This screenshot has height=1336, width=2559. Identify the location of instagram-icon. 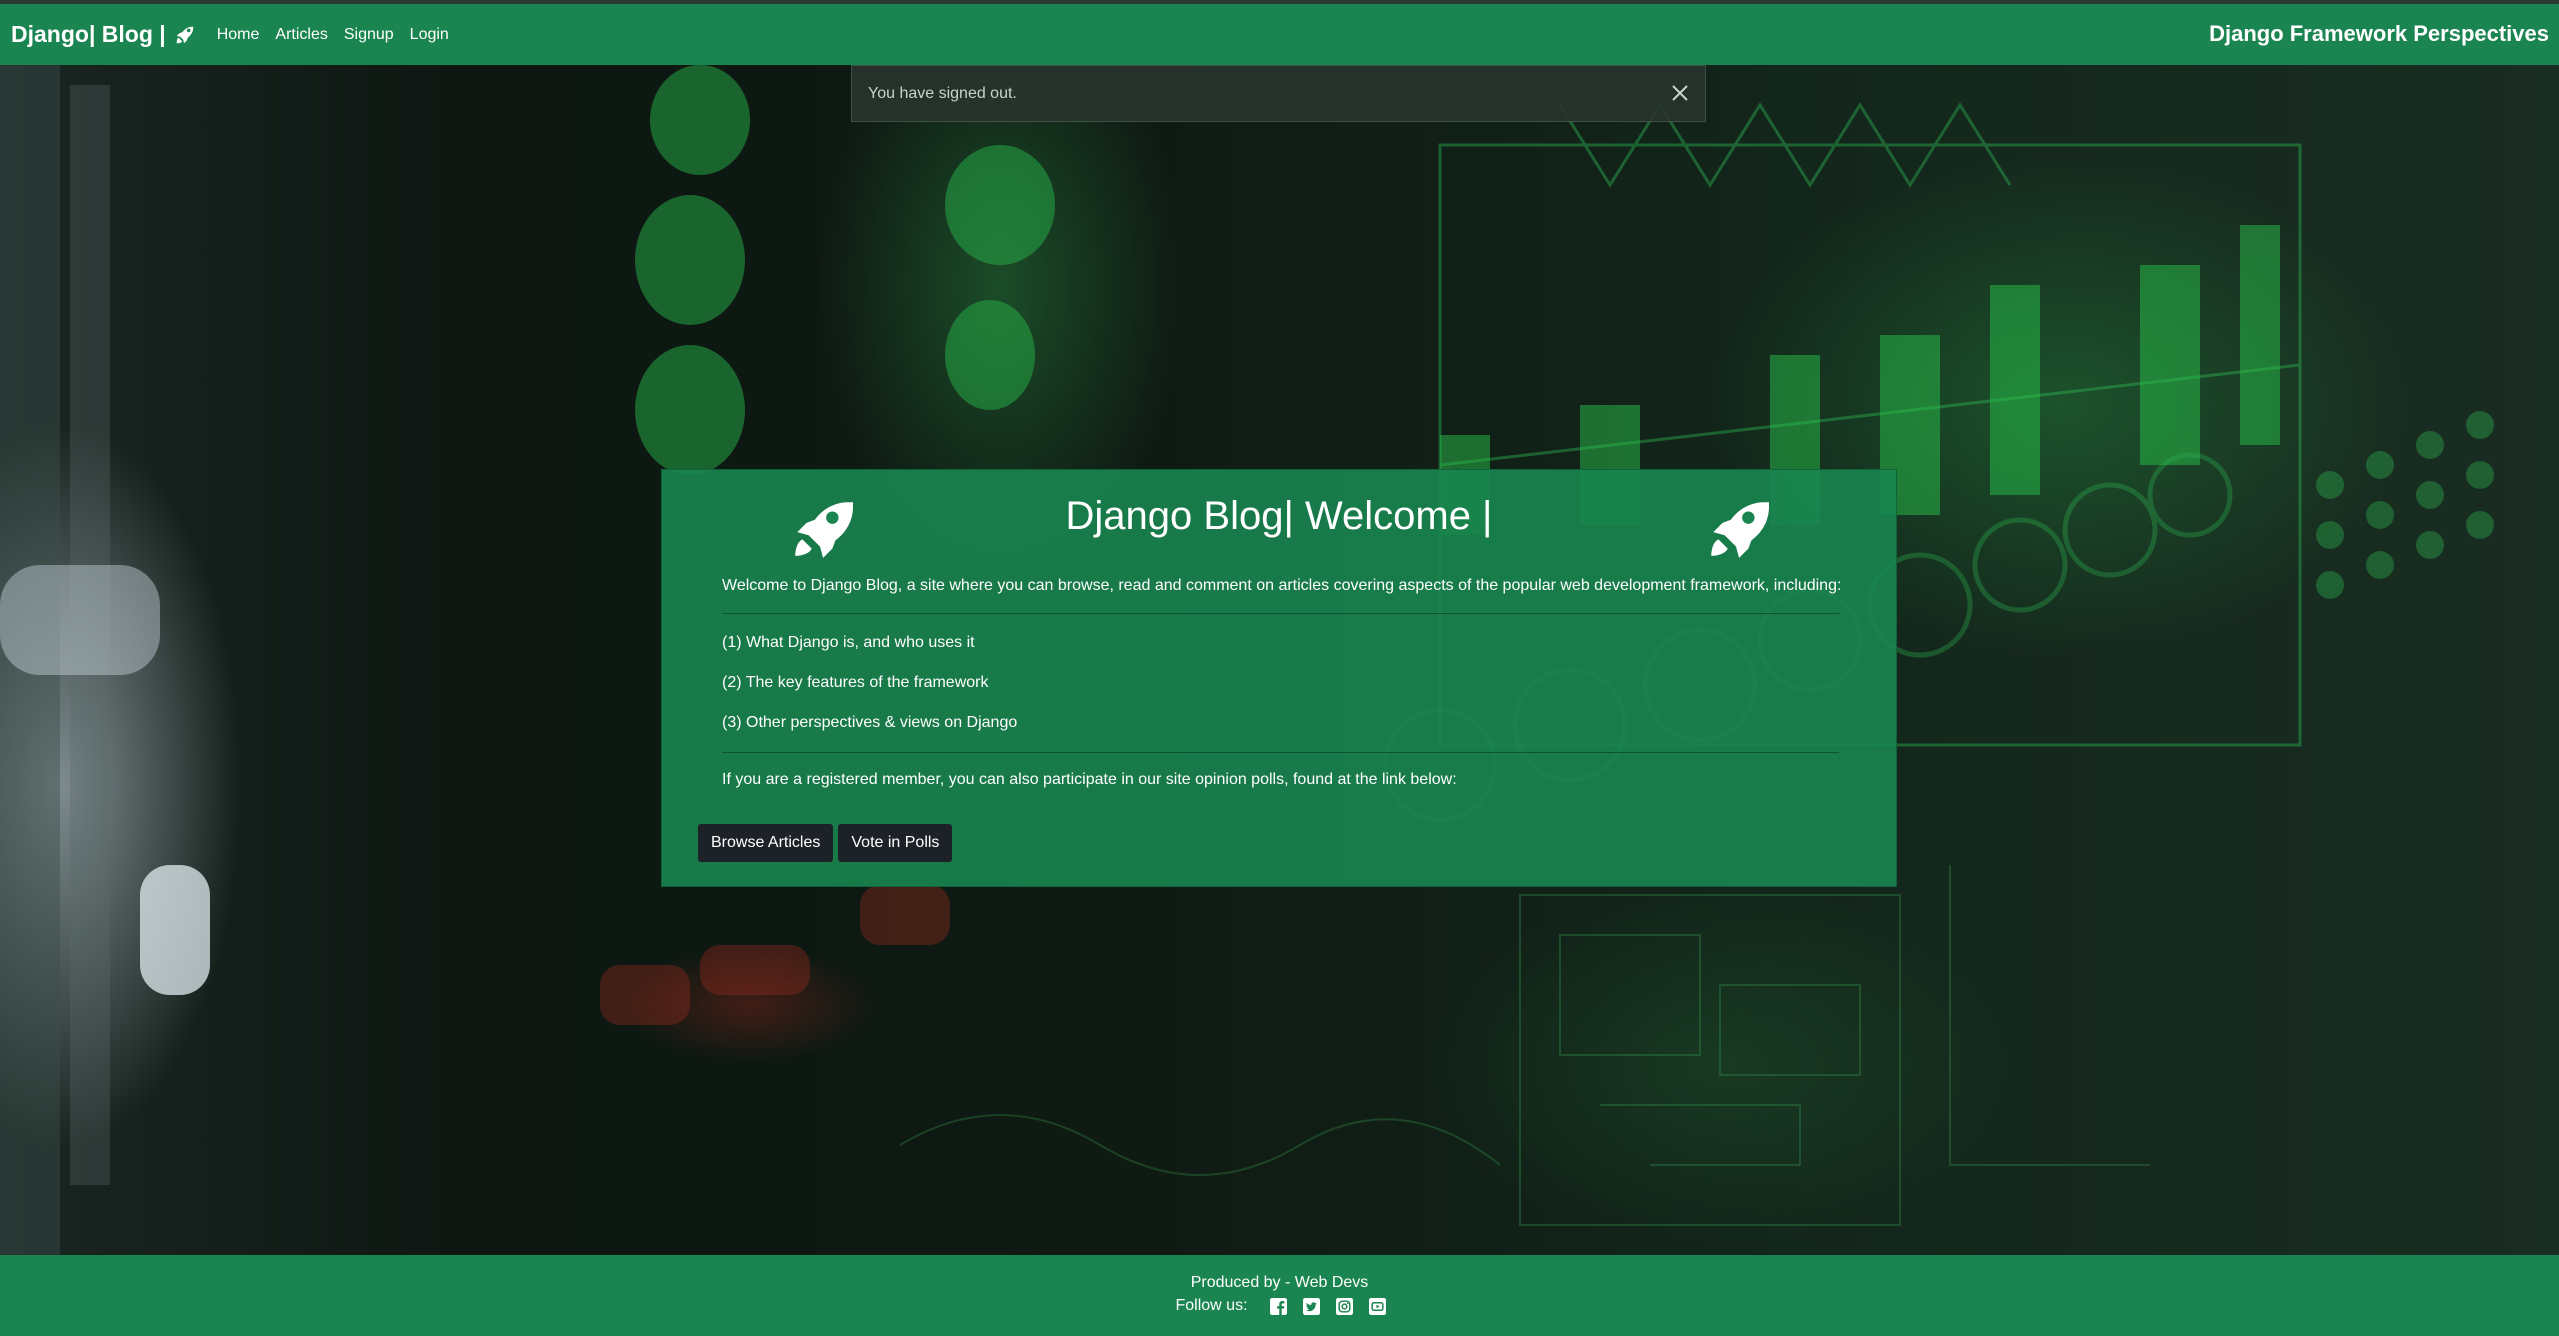
(1344, 1306).